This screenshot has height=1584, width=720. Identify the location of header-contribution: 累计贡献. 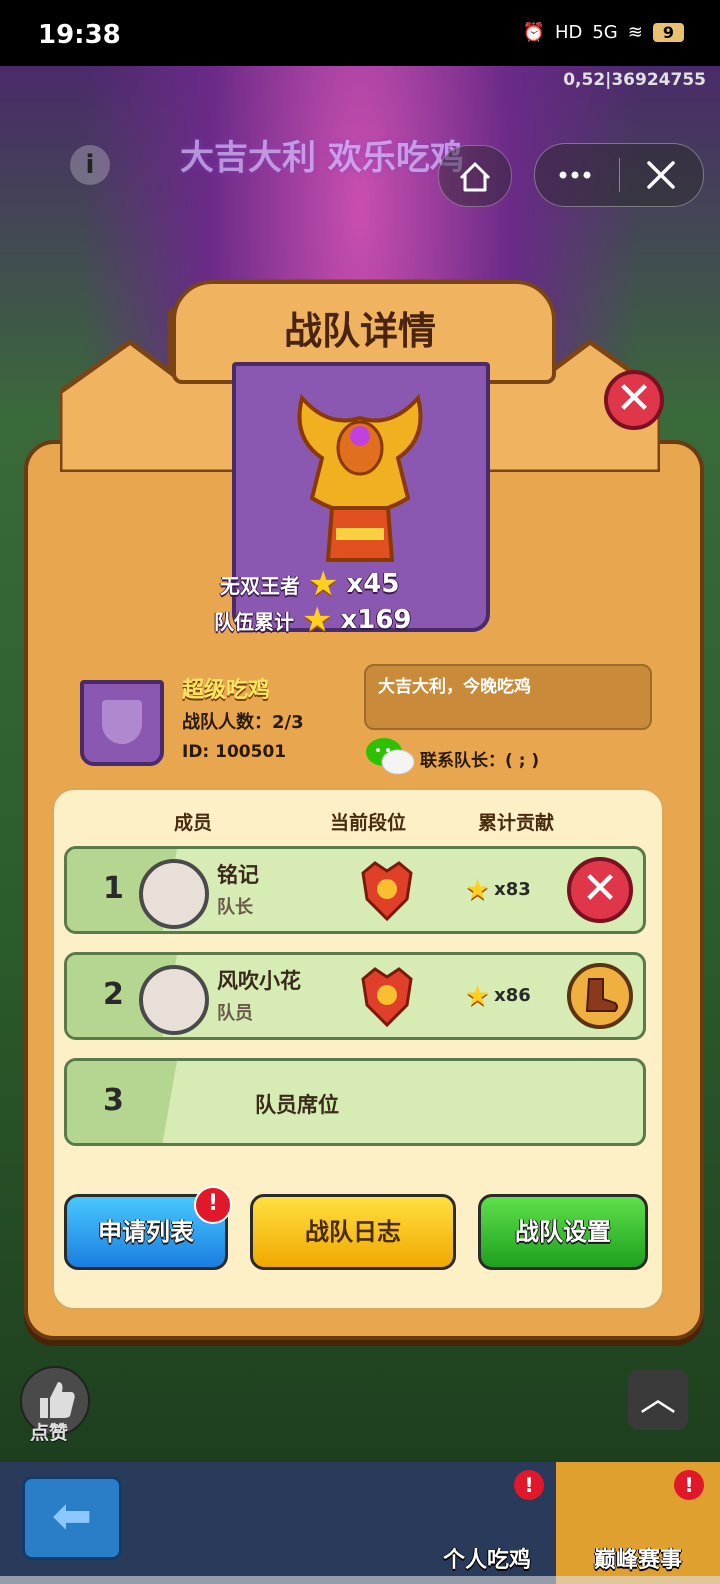
(516, 823).